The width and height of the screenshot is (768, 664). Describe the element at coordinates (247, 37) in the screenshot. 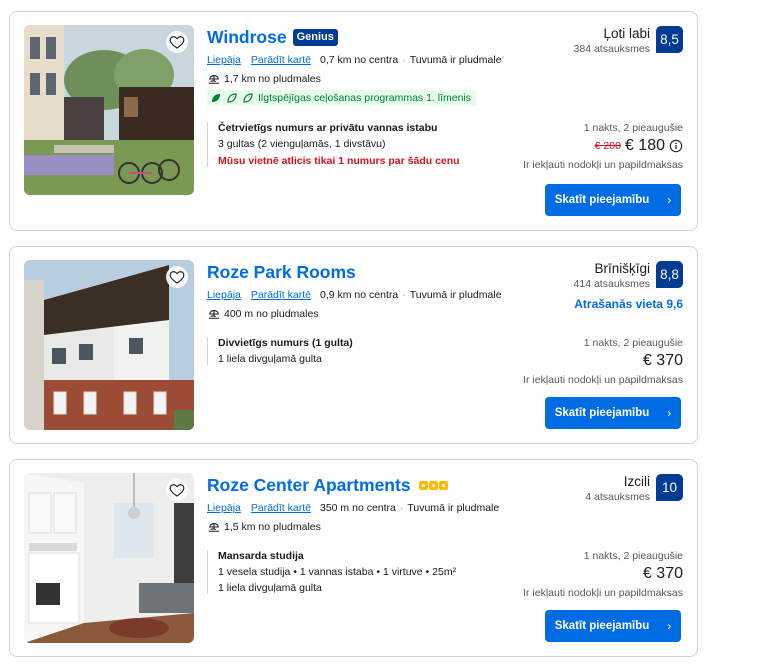

I see `property-name-link: Windrose` at that location.